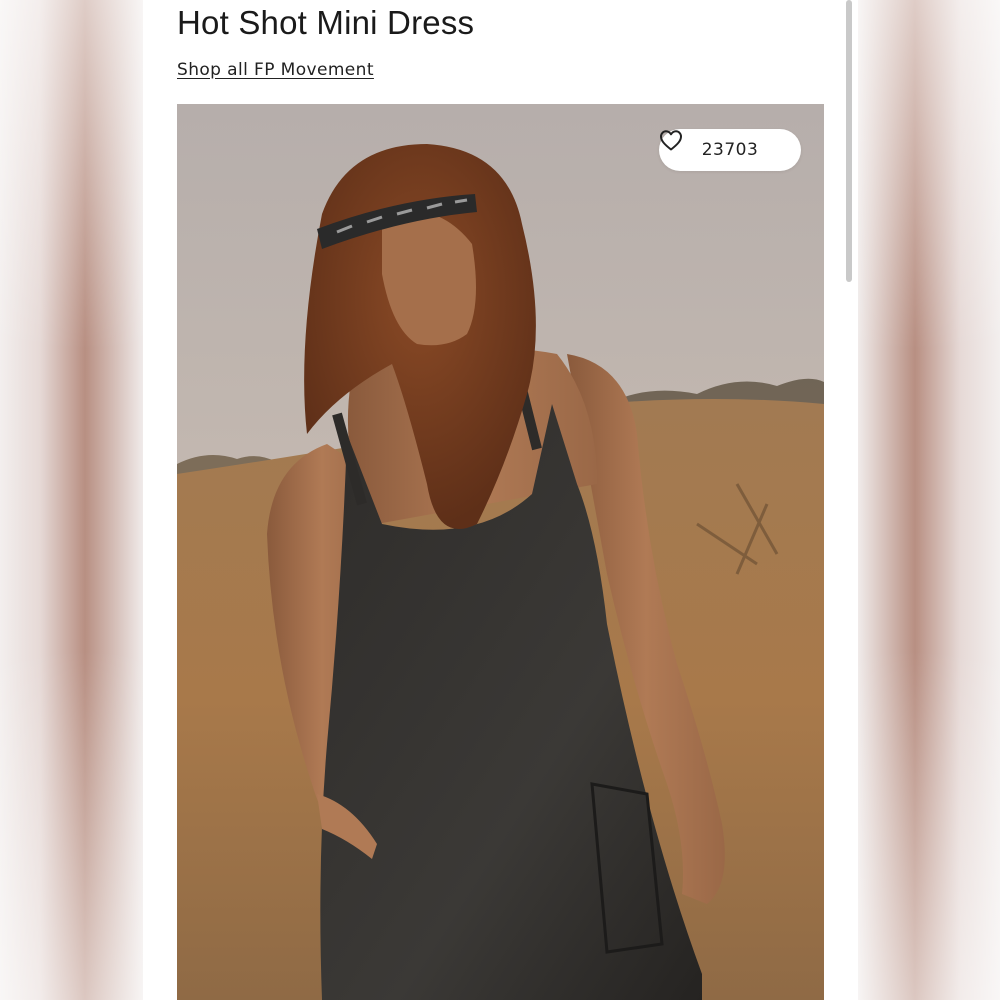 This screenshot has width=1000, height=1000. I want to click on scrollbar, so click(849, 141).